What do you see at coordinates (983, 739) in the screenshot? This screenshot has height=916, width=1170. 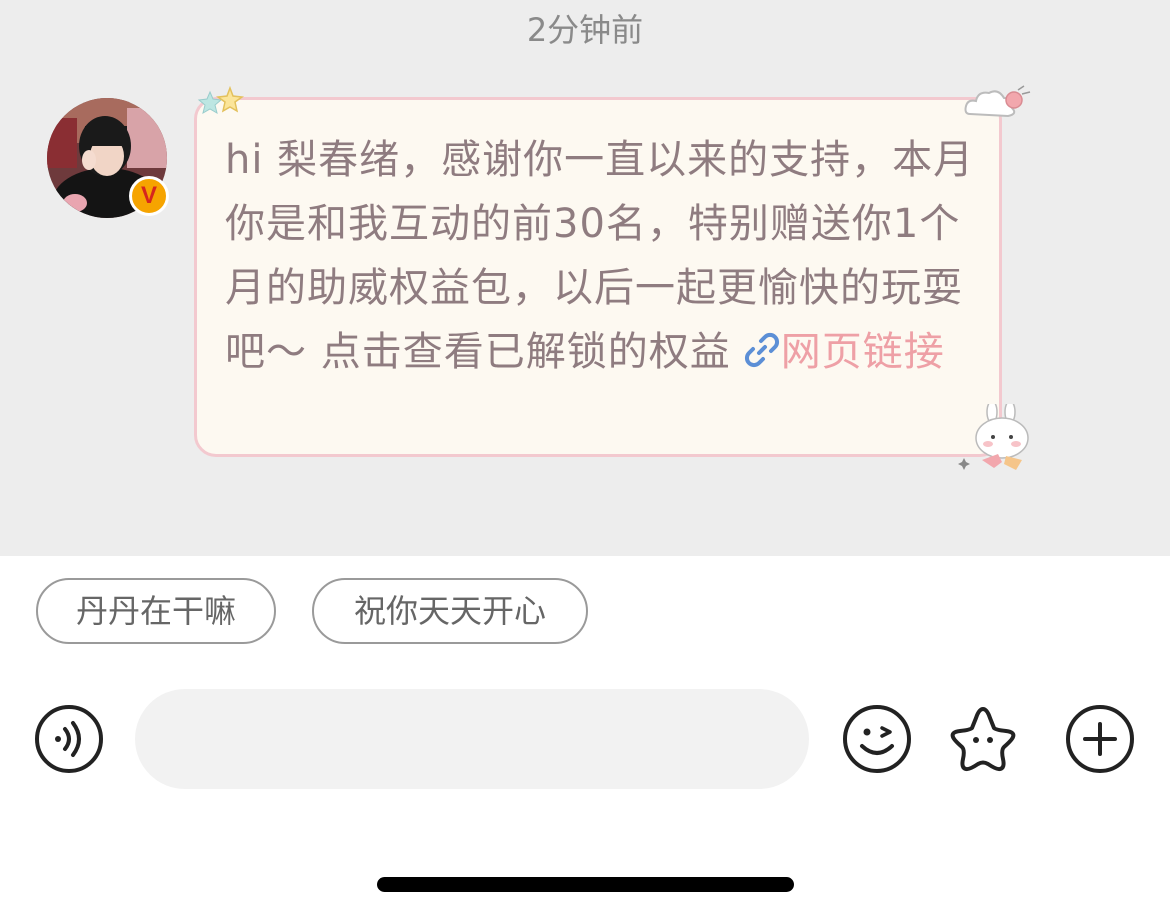 I see `sticker-star-icon` at bounding box center [983, 739].